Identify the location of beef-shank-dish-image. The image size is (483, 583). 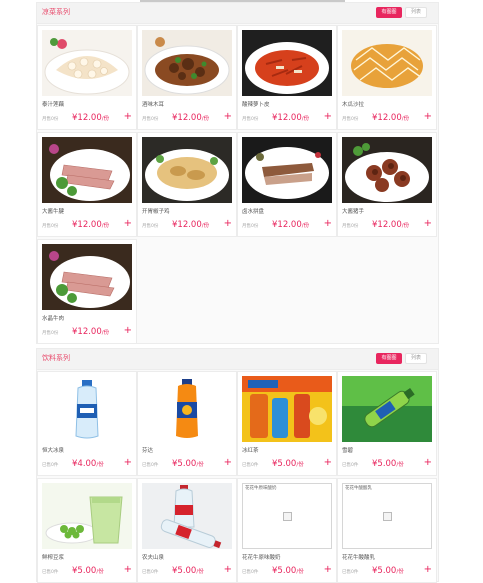
(87, 170).